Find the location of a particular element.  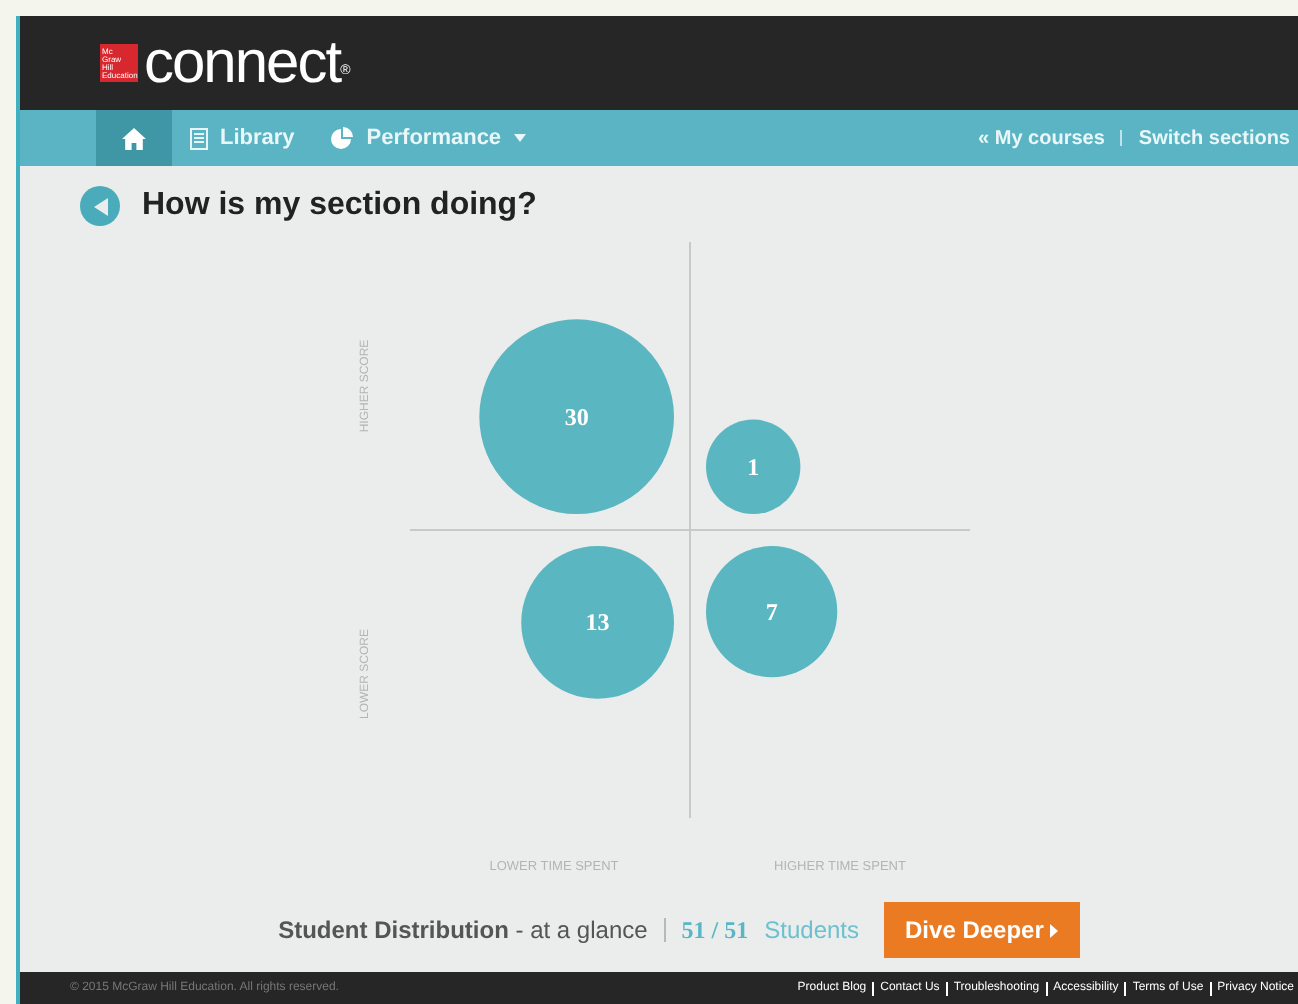

nav-link: « My courses is located at coordinates (1041, 138).